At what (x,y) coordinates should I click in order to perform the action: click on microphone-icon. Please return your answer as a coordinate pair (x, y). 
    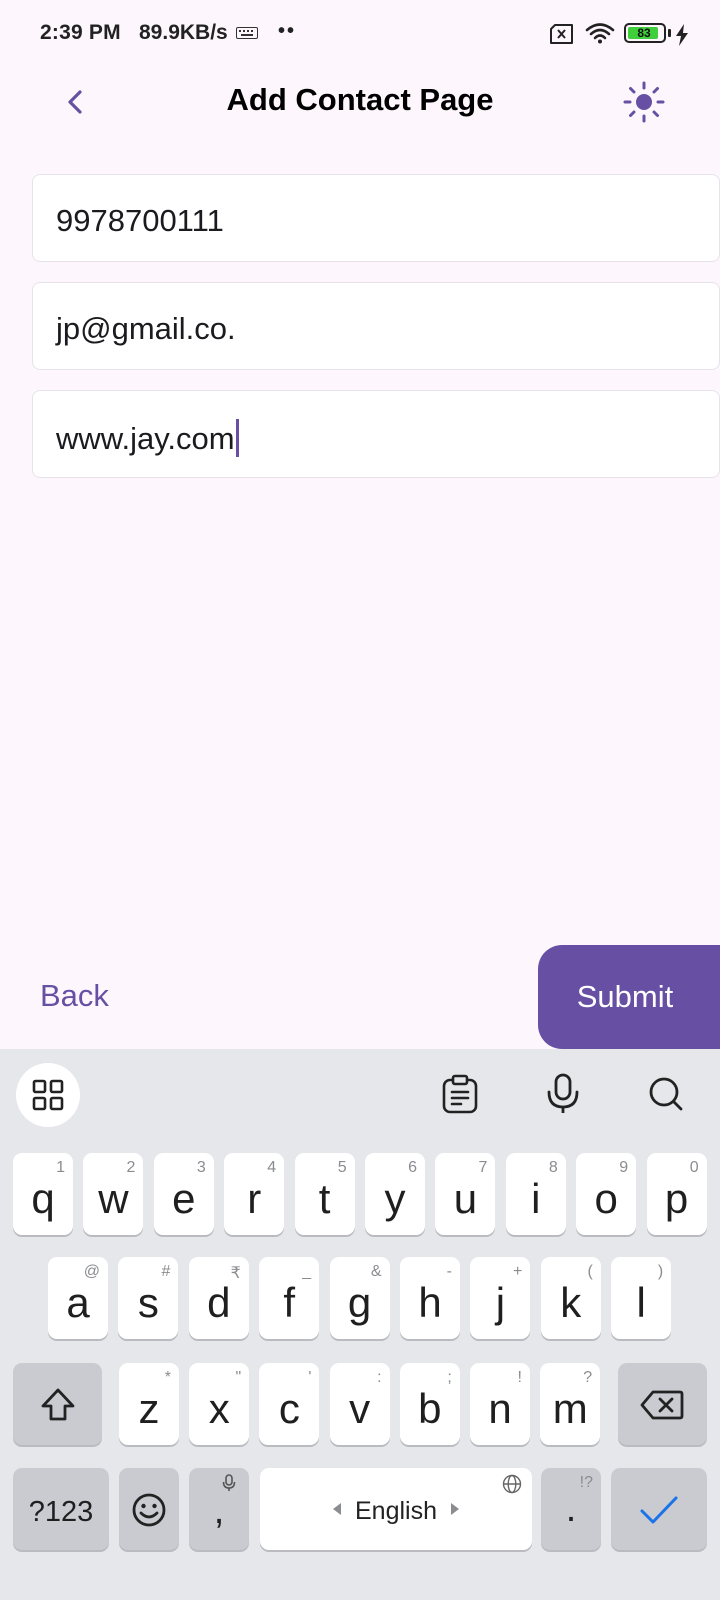
    Looking at the image, I should click on (563, 1094).